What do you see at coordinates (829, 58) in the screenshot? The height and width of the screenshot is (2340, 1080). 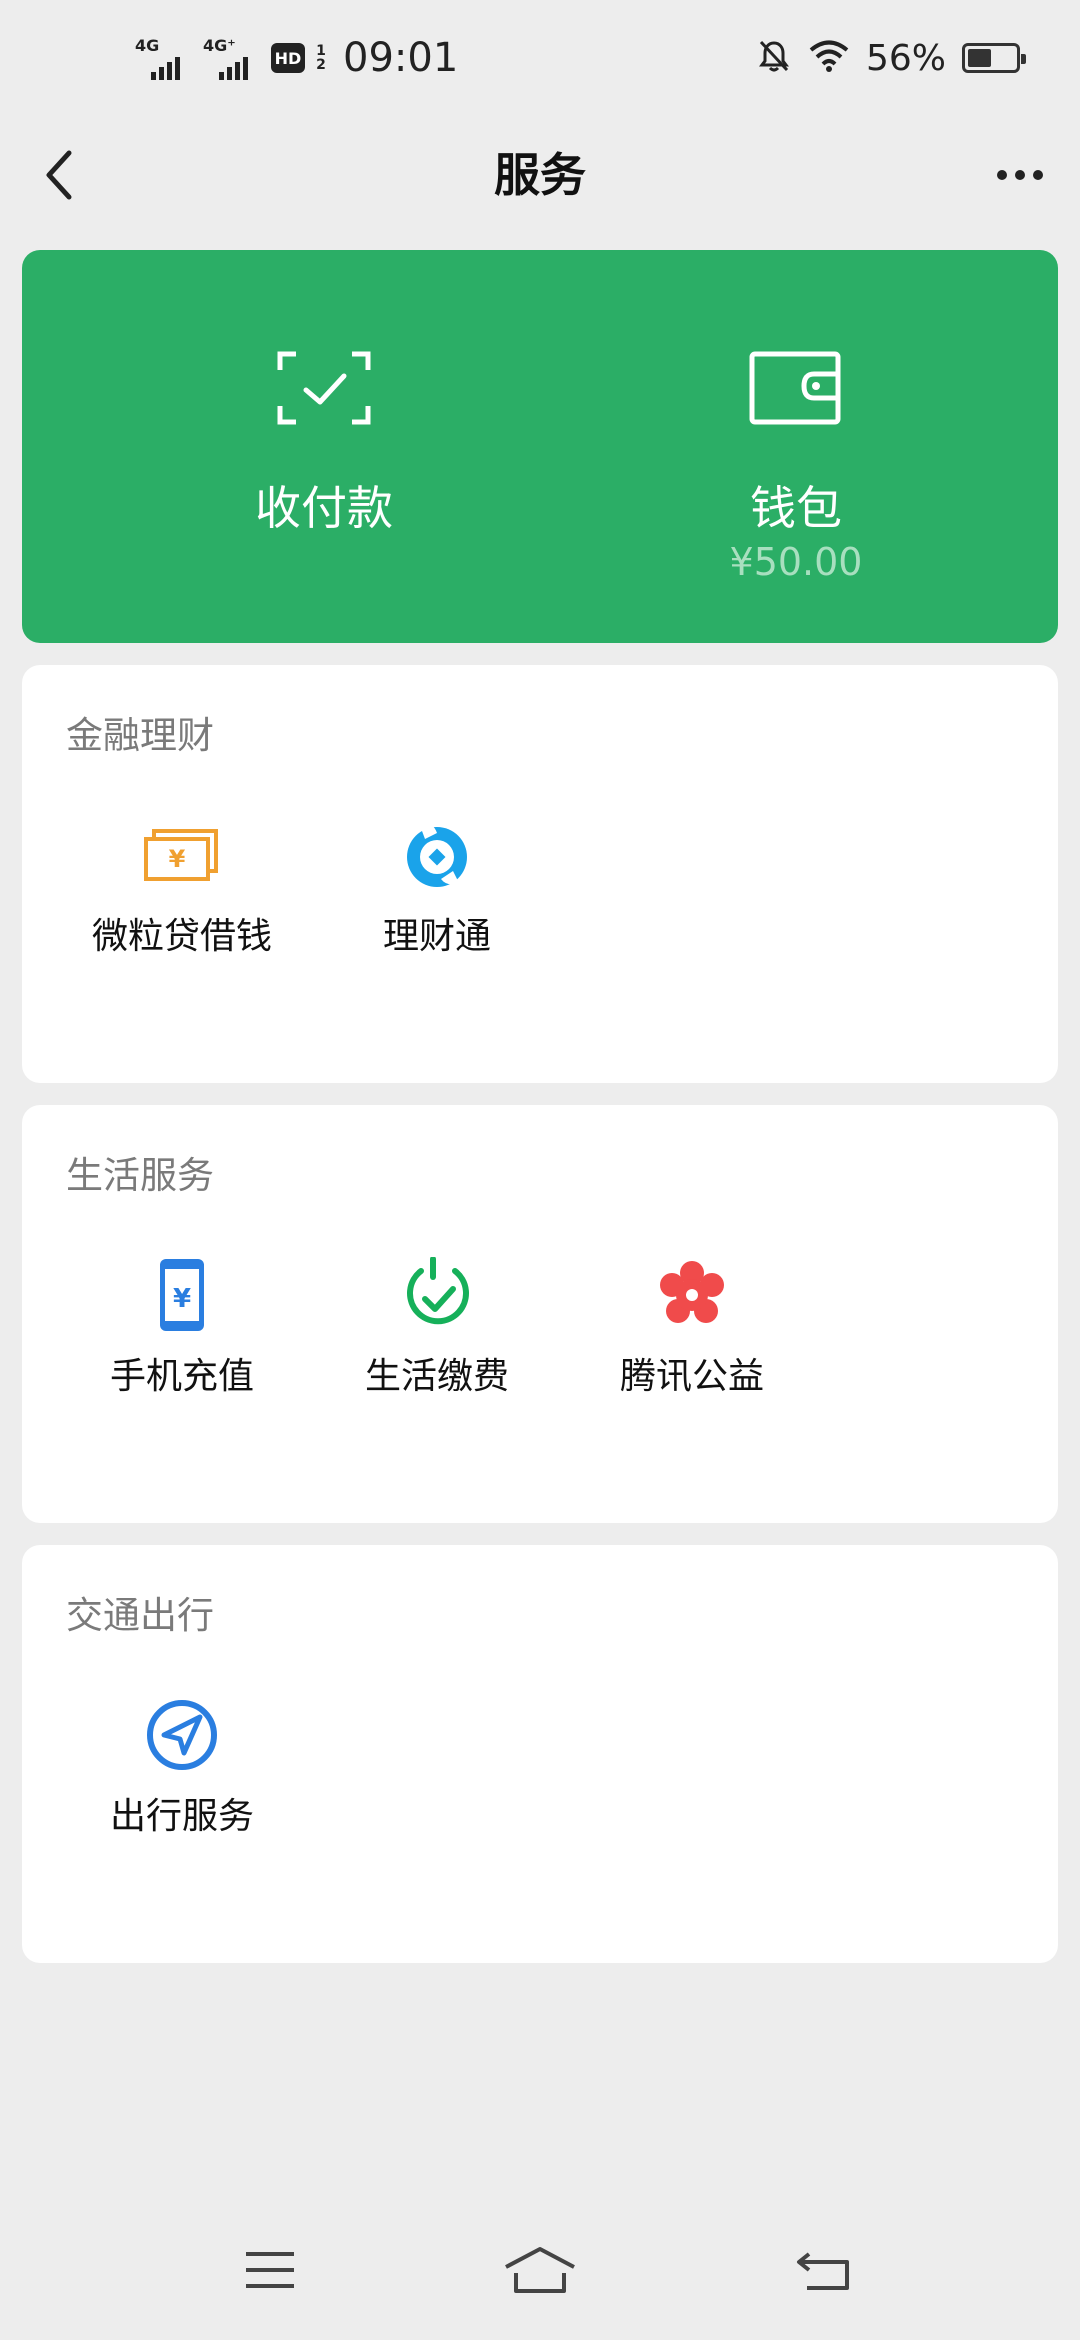 I see `wifi-icon` at bounding box center [829, 58].